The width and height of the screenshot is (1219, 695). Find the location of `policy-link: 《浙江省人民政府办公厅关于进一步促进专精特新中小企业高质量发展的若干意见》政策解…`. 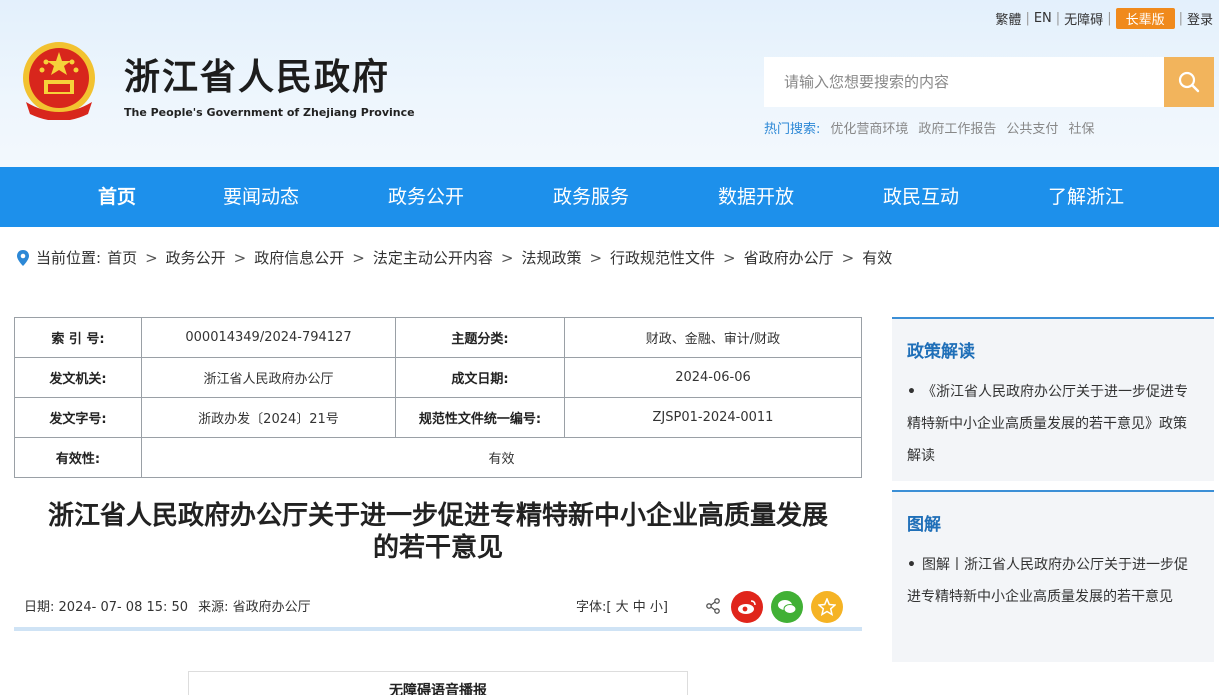

policy-link: 《浙江省人民政府办公厅关于进一步促进专精特新中小企业高质量发展的若干意见》政策解… is located at coordinates (1047, 424).